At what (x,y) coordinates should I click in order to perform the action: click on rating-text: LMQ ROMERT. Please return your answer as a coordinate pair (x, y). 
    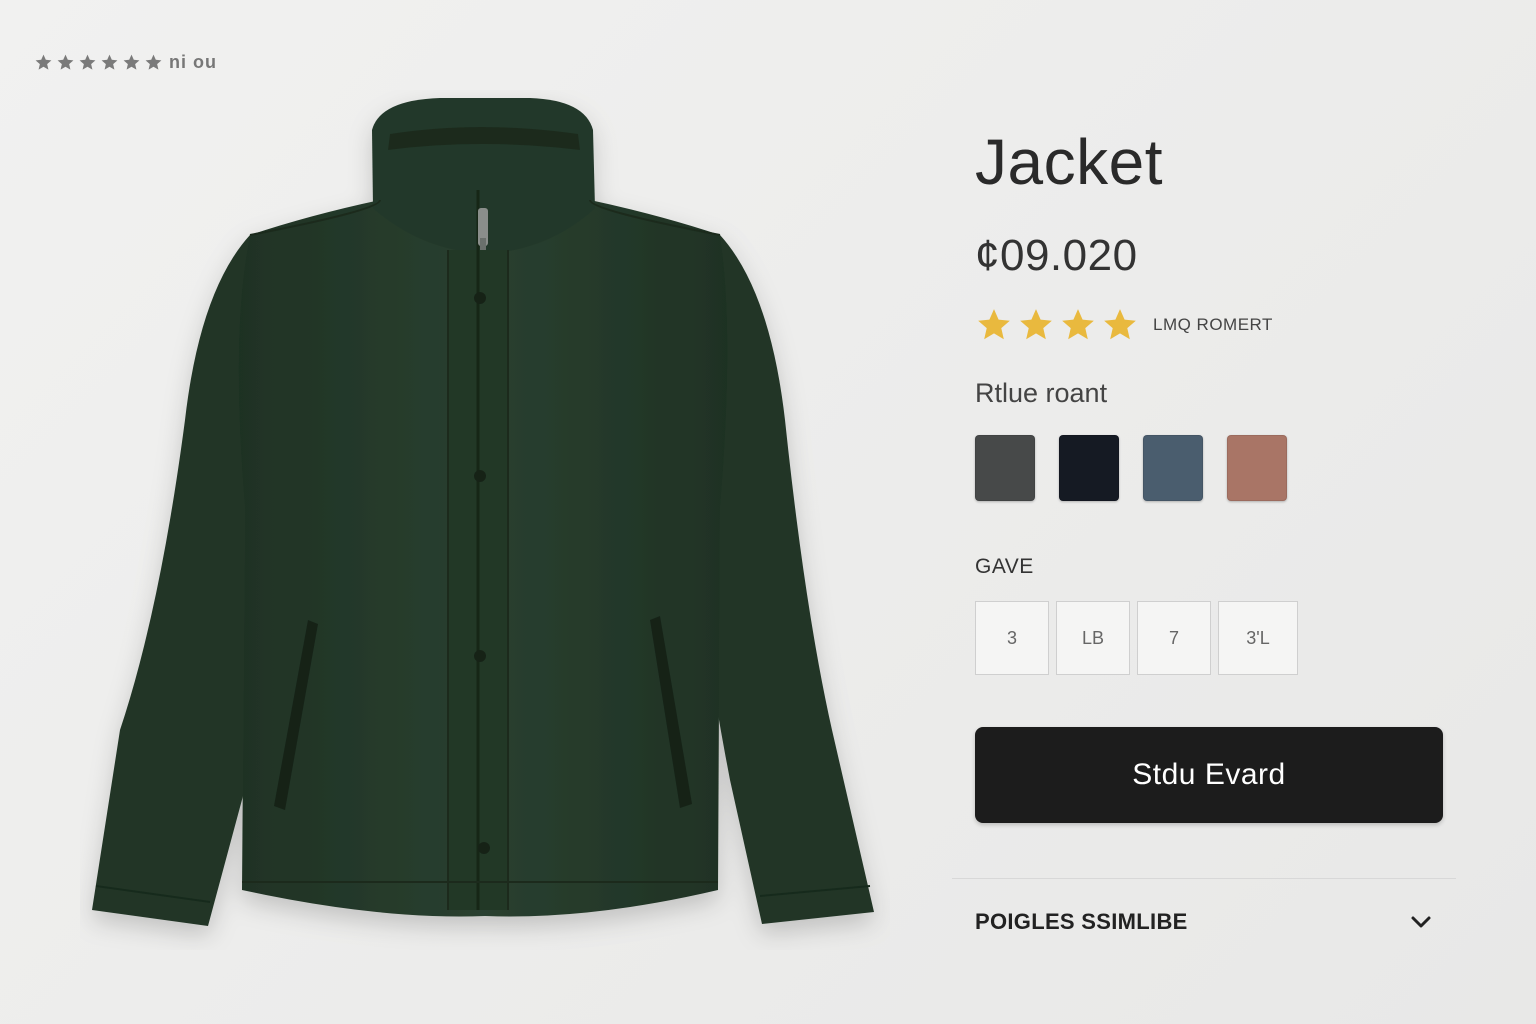
    Looking at the image, I should click on (1213, 324).